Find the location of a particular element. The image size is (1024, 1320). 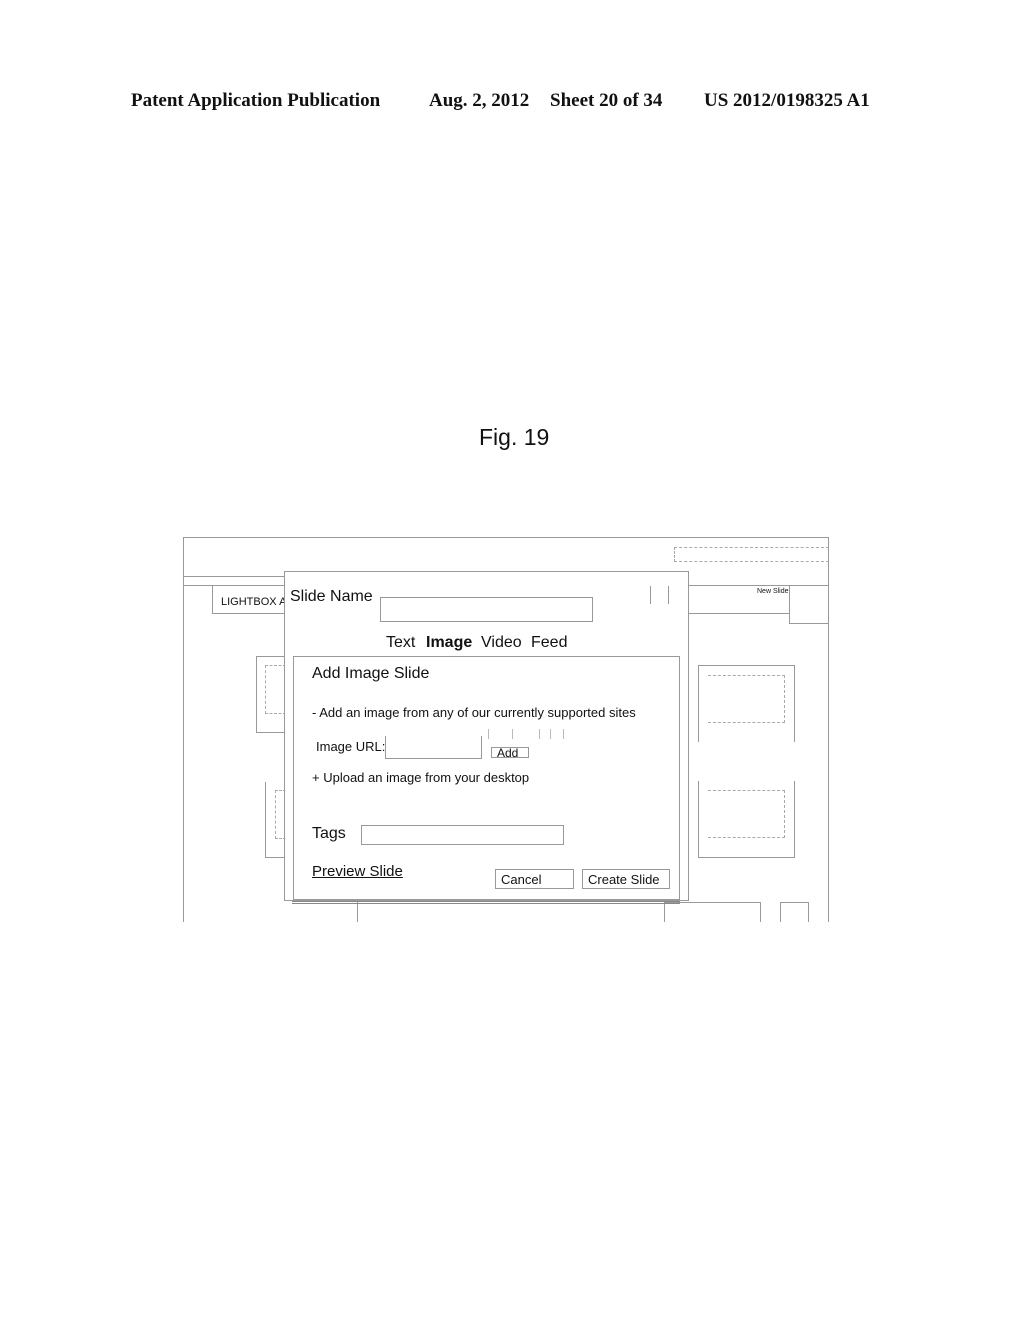

bottom-strip-button is located at coordinates (794, 912).